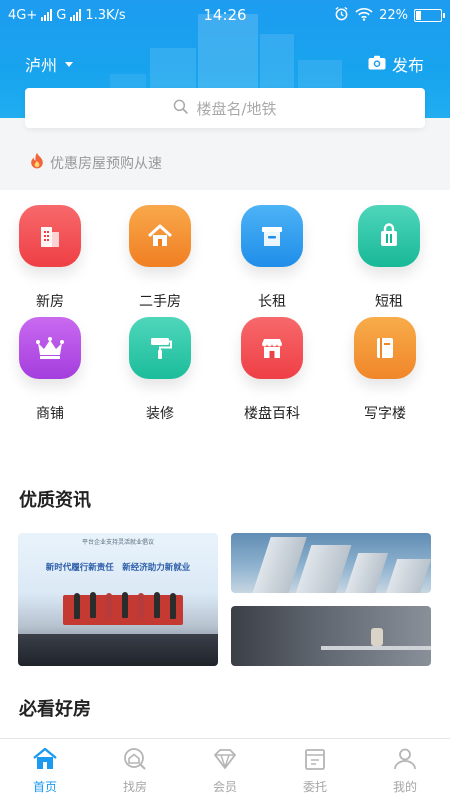 The image size is (450, 800). Describe the element at coordinates (385, 348) in the screenshot. I see `book-icon` at that location.